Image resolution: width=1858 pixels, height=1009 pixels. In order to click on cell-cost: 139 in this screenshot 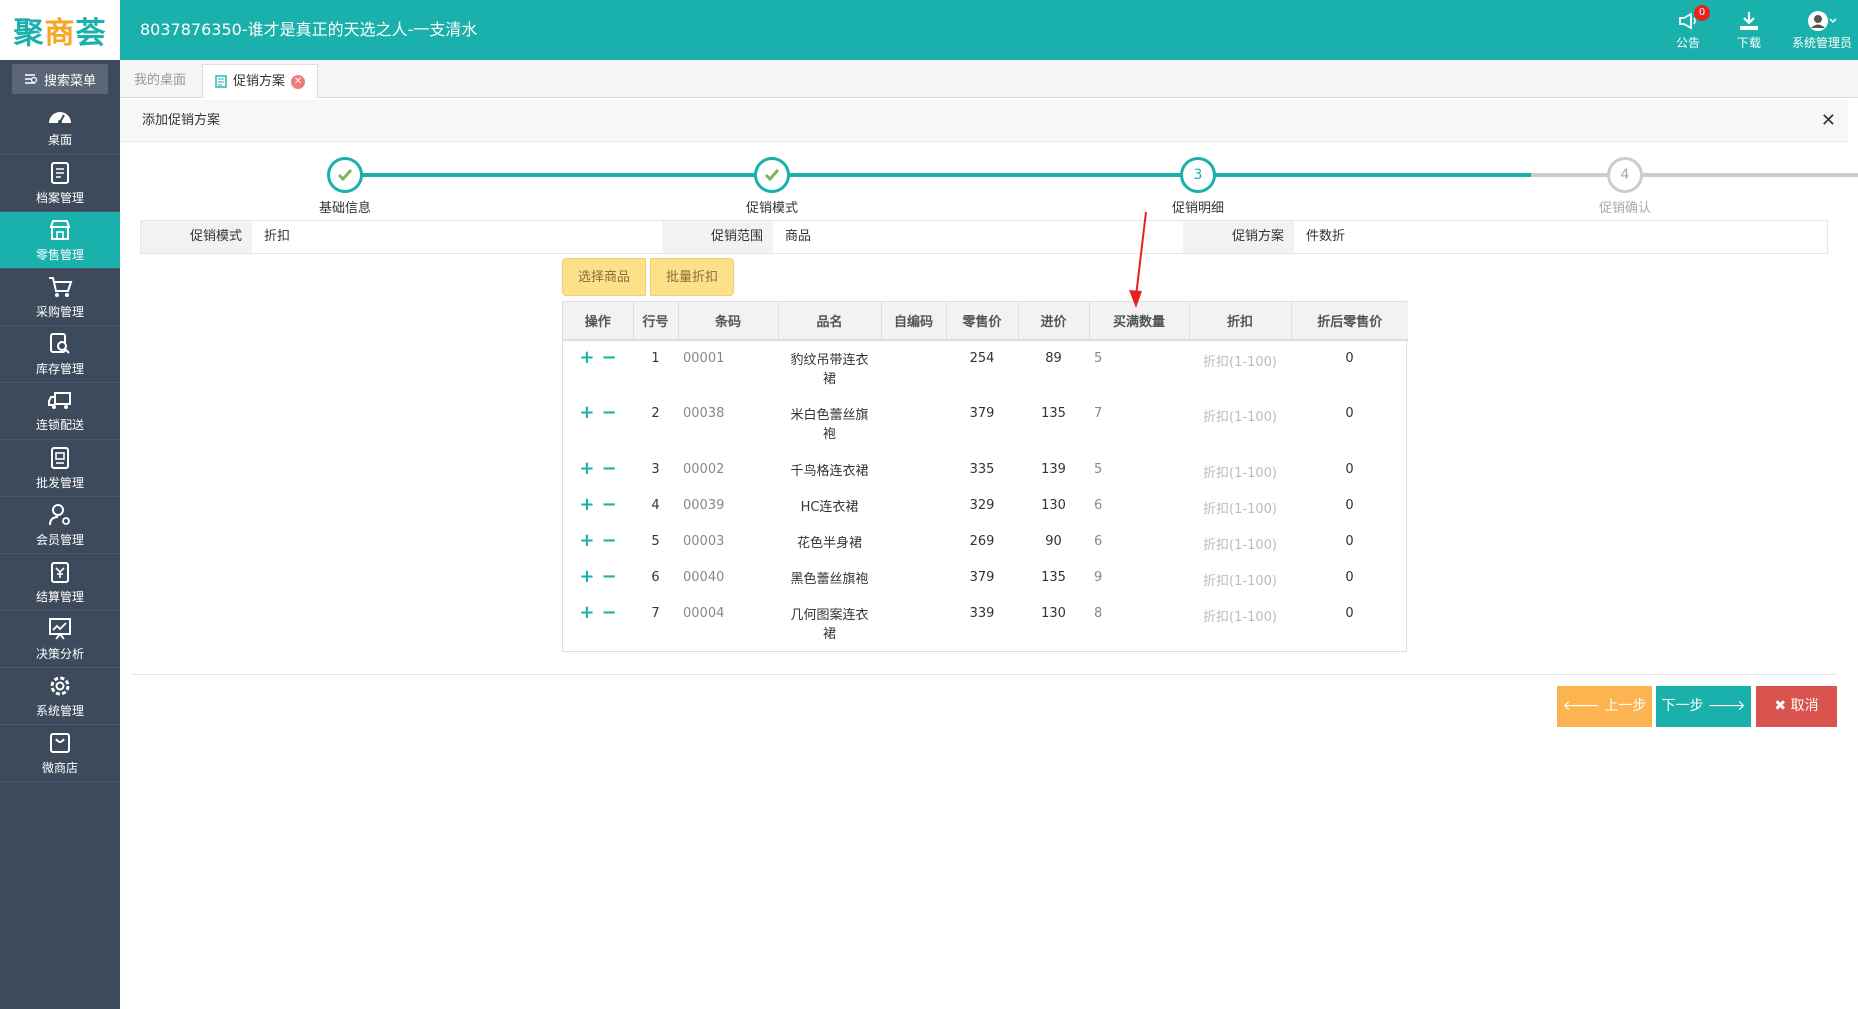, I will do `click(1053, 469)`.